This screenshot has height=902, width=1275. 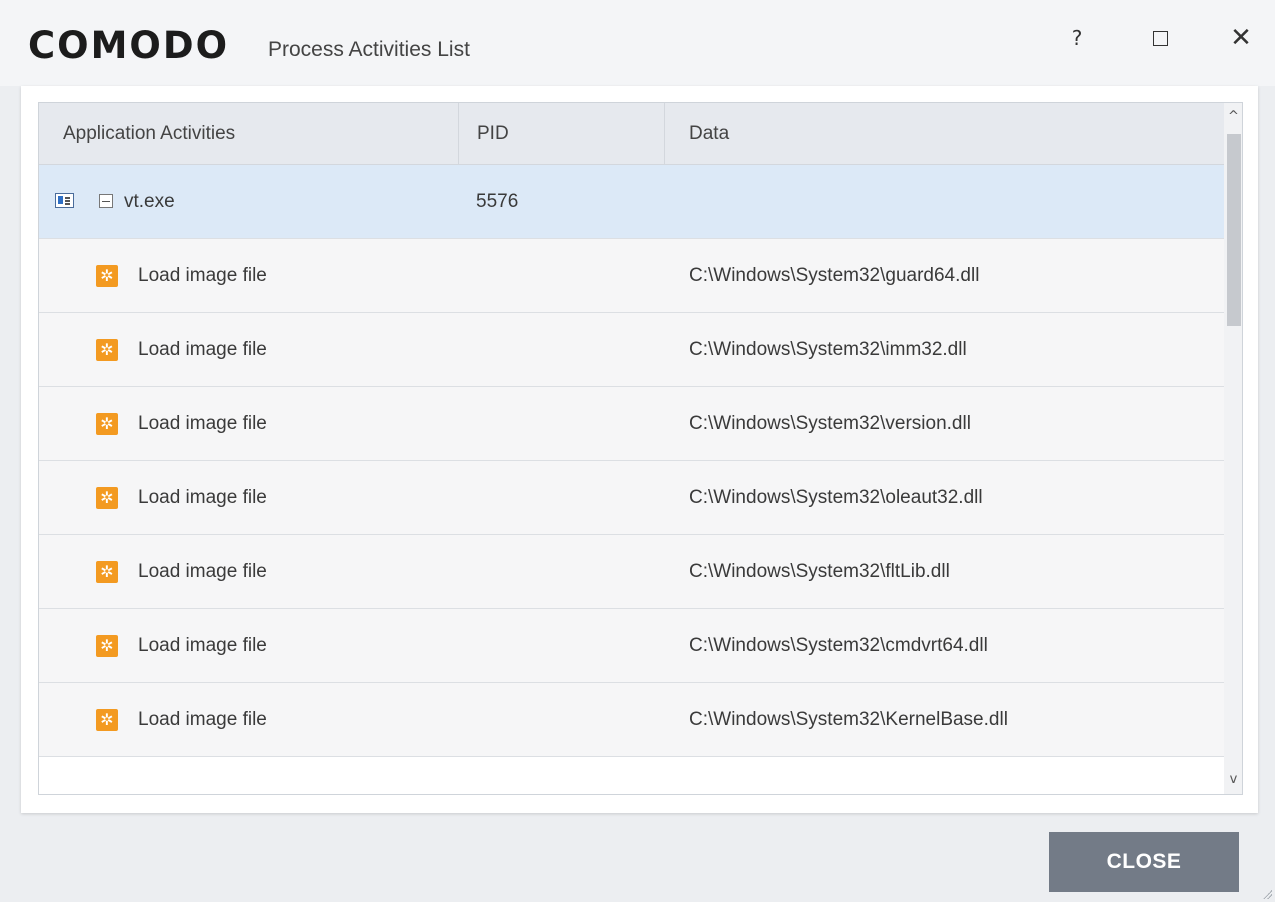 I want to click on scroll-up-arrow-icon: ^, so click(x=1233, y=117).